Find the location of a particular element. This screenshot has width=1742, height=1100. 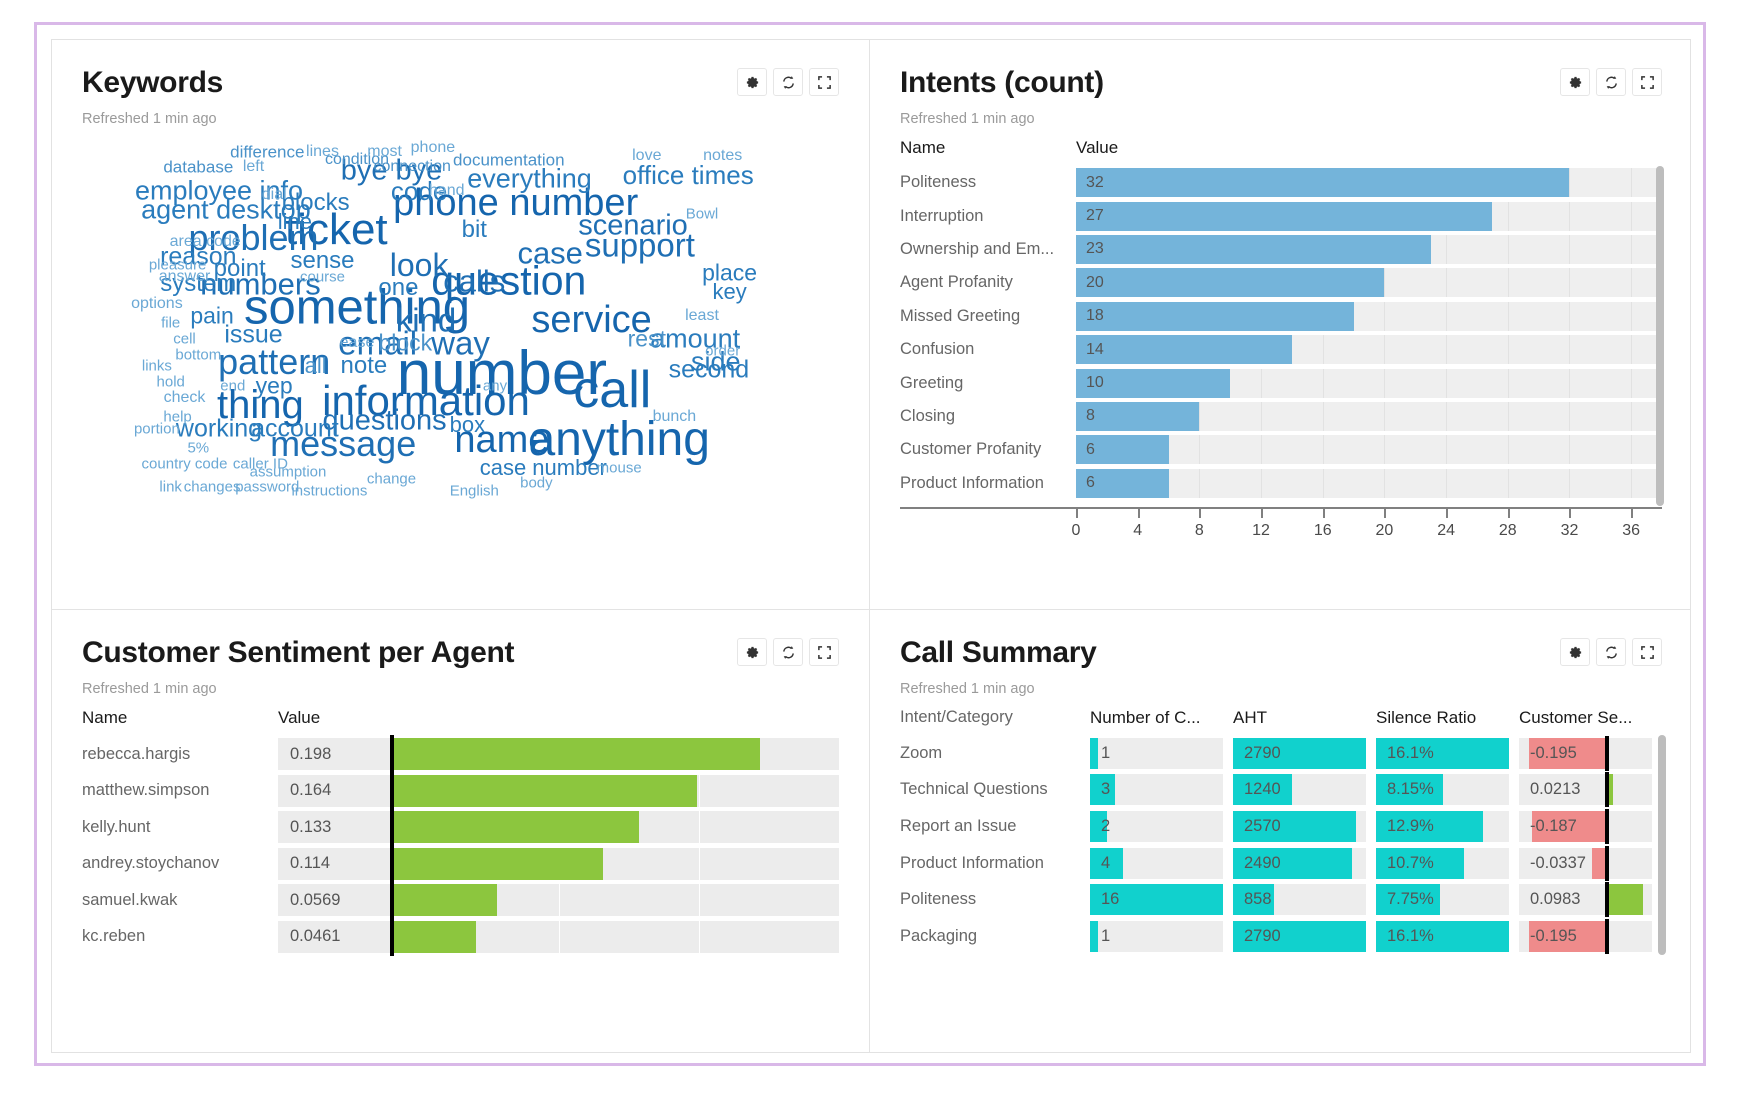

word-cloud-term: hold is located at coordinates (171, 381).